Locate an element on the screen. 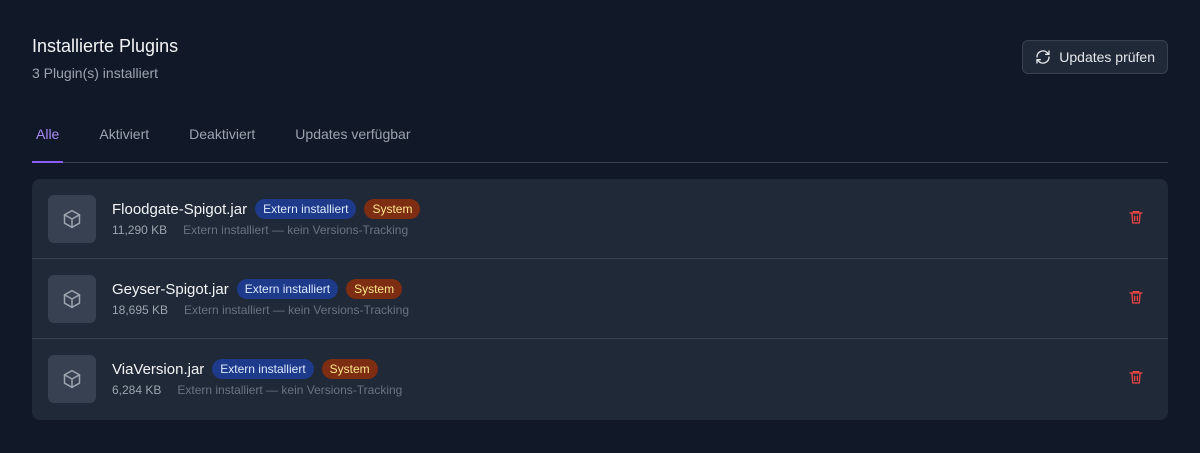  plugin-name: Floodgate-Spigot.jar is located at coordinates (180, 209).